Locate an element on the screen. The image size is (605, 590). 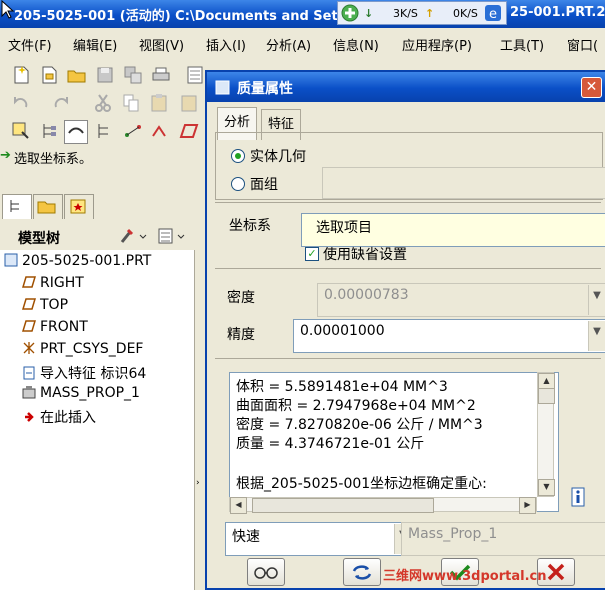
prompt-arrow-icon: ➔ is located at coordinates (5, 155).